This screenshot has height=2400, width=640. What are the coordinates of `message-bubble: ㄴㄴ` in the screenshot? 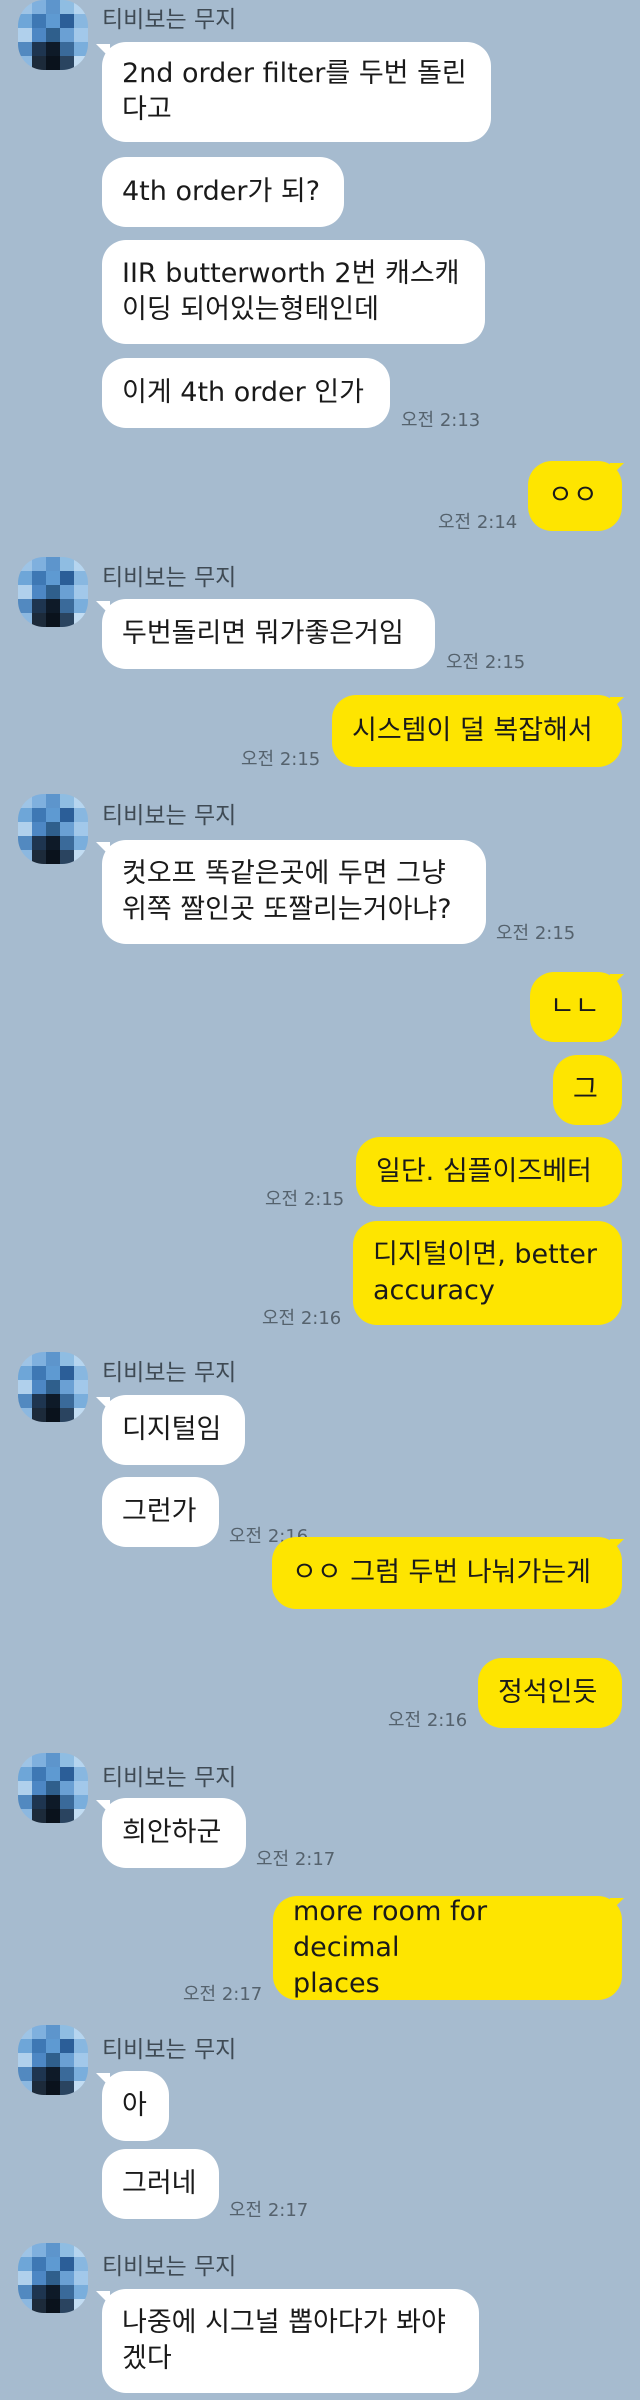 It's located at (576, 1007).